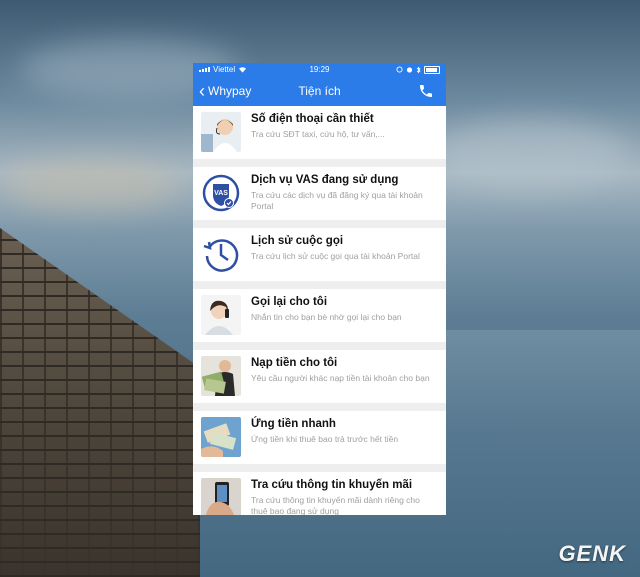 This screenshot has height=577, width=640. What do you see at coordinates (221, 376) in the screenshot?
I see `man-money-icon` at bounding box center [221, 376].